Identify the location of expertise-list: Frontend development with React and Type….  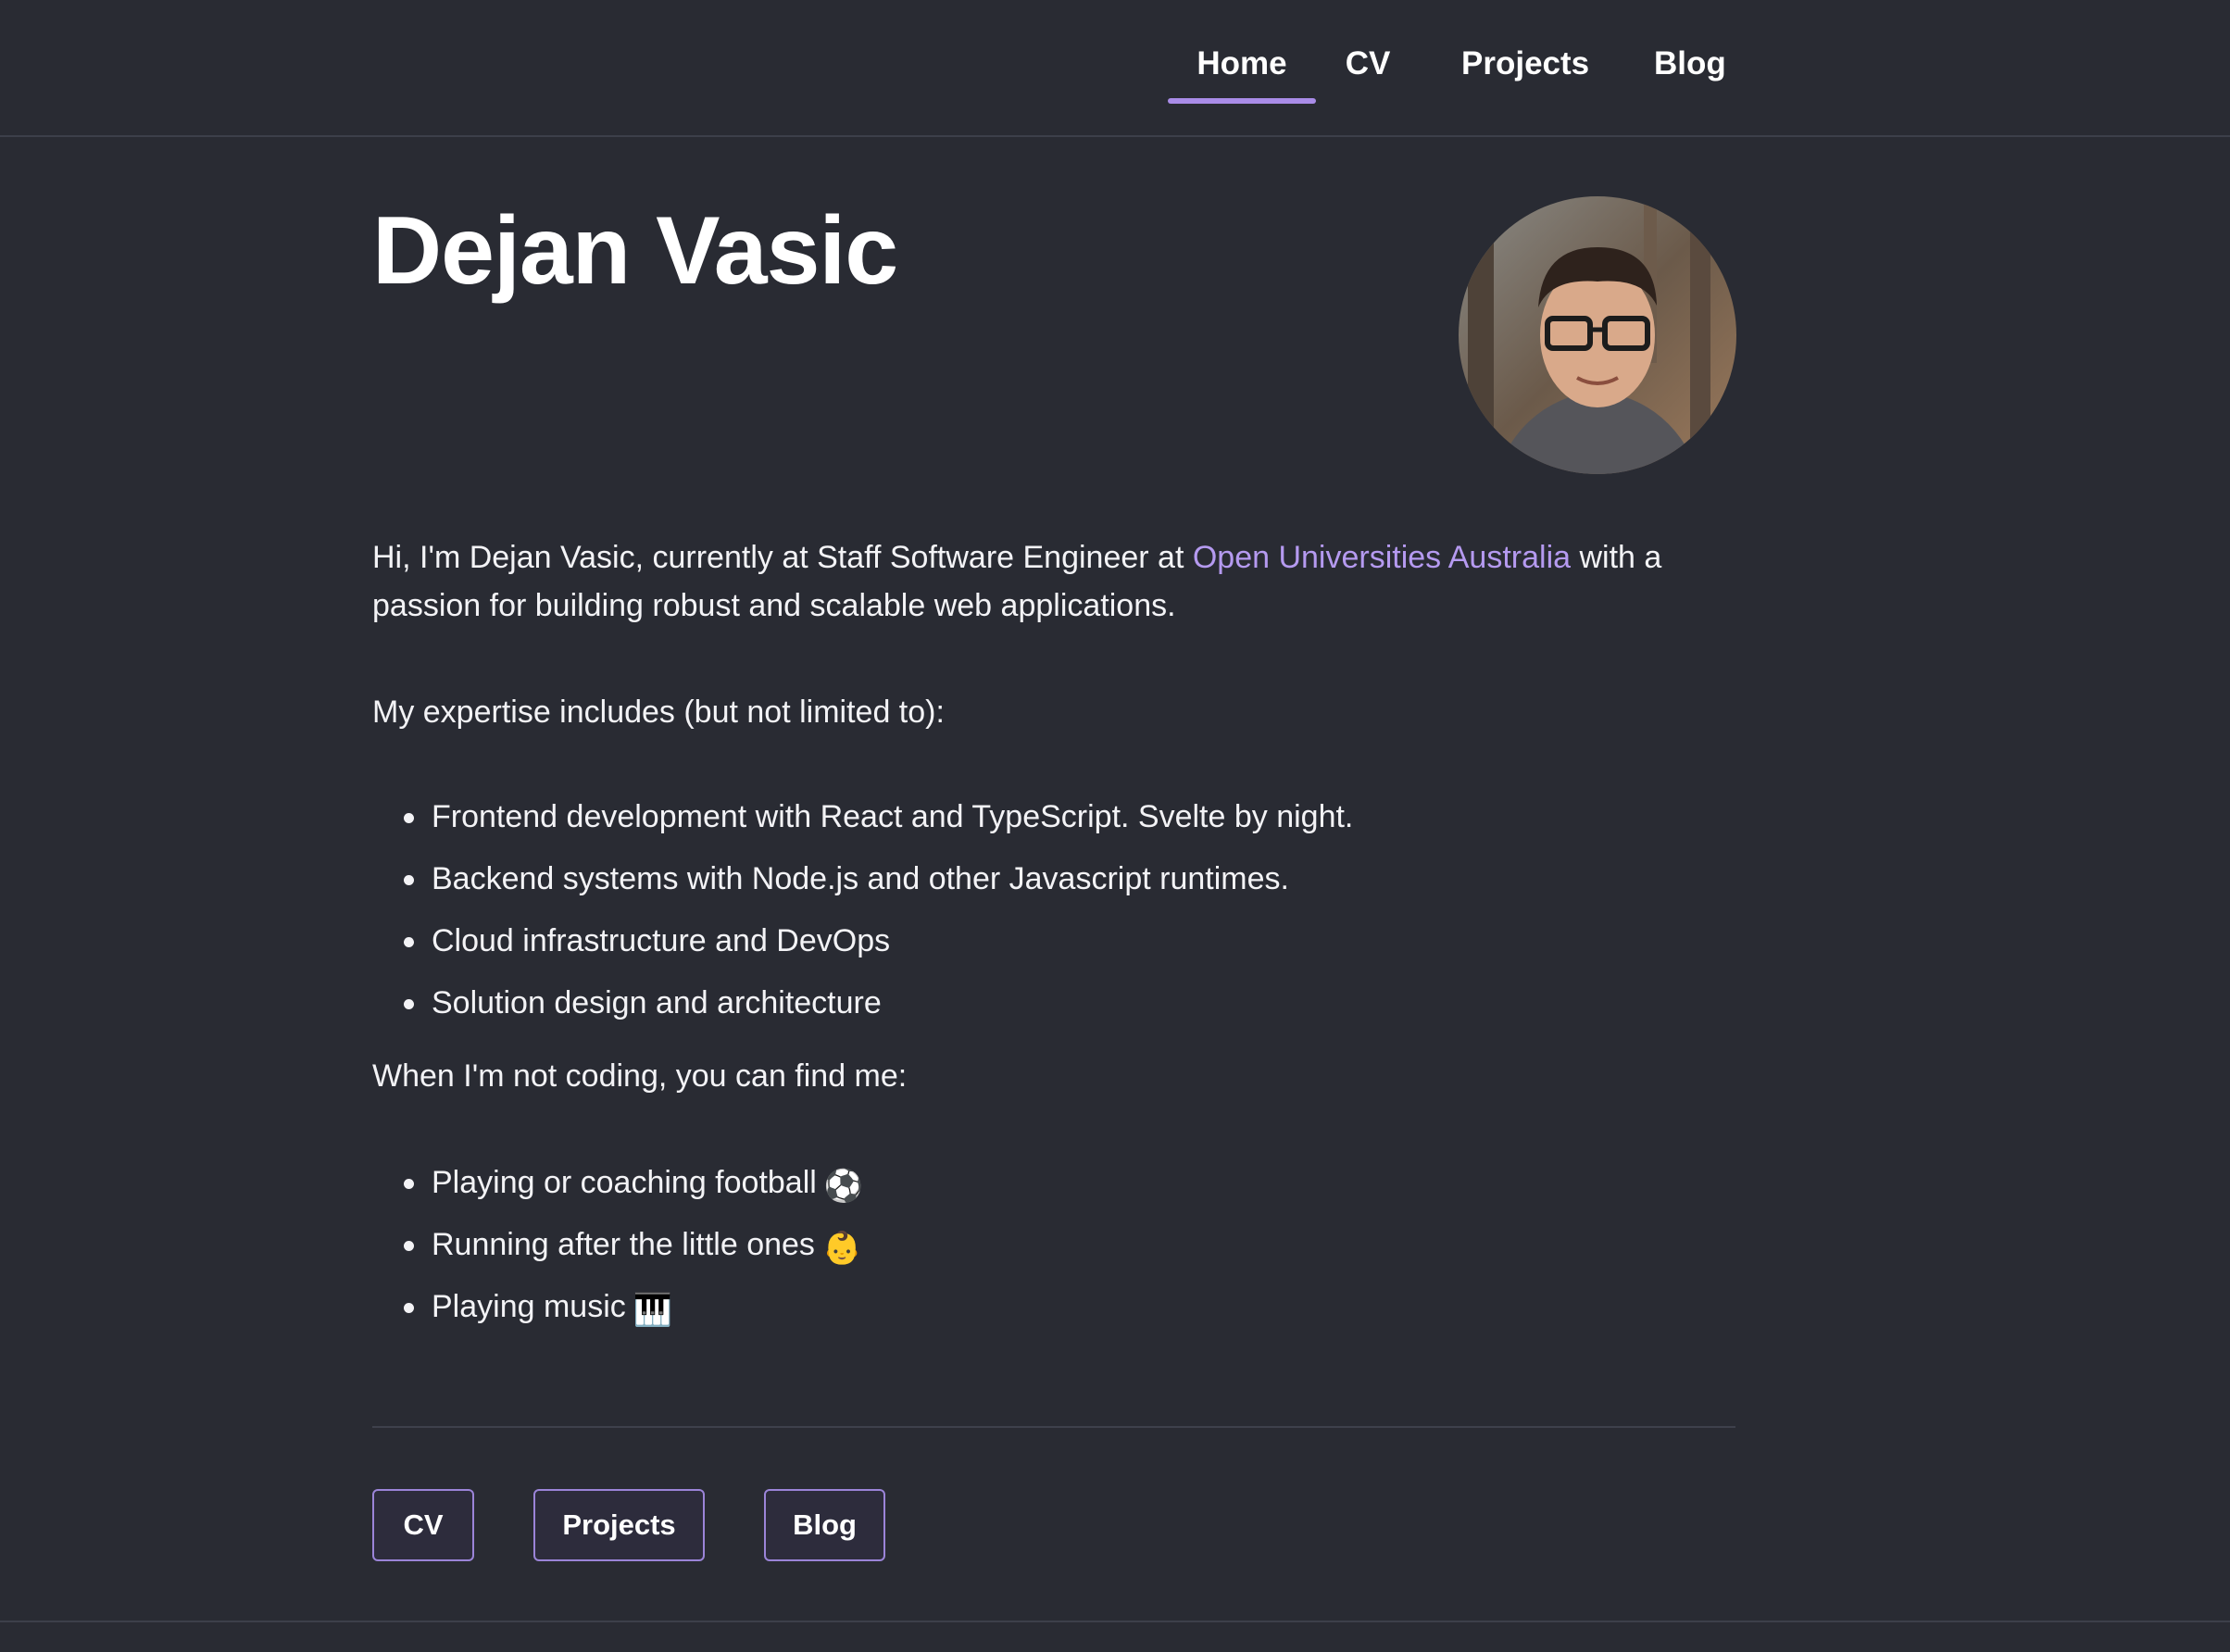
(1053, 917).